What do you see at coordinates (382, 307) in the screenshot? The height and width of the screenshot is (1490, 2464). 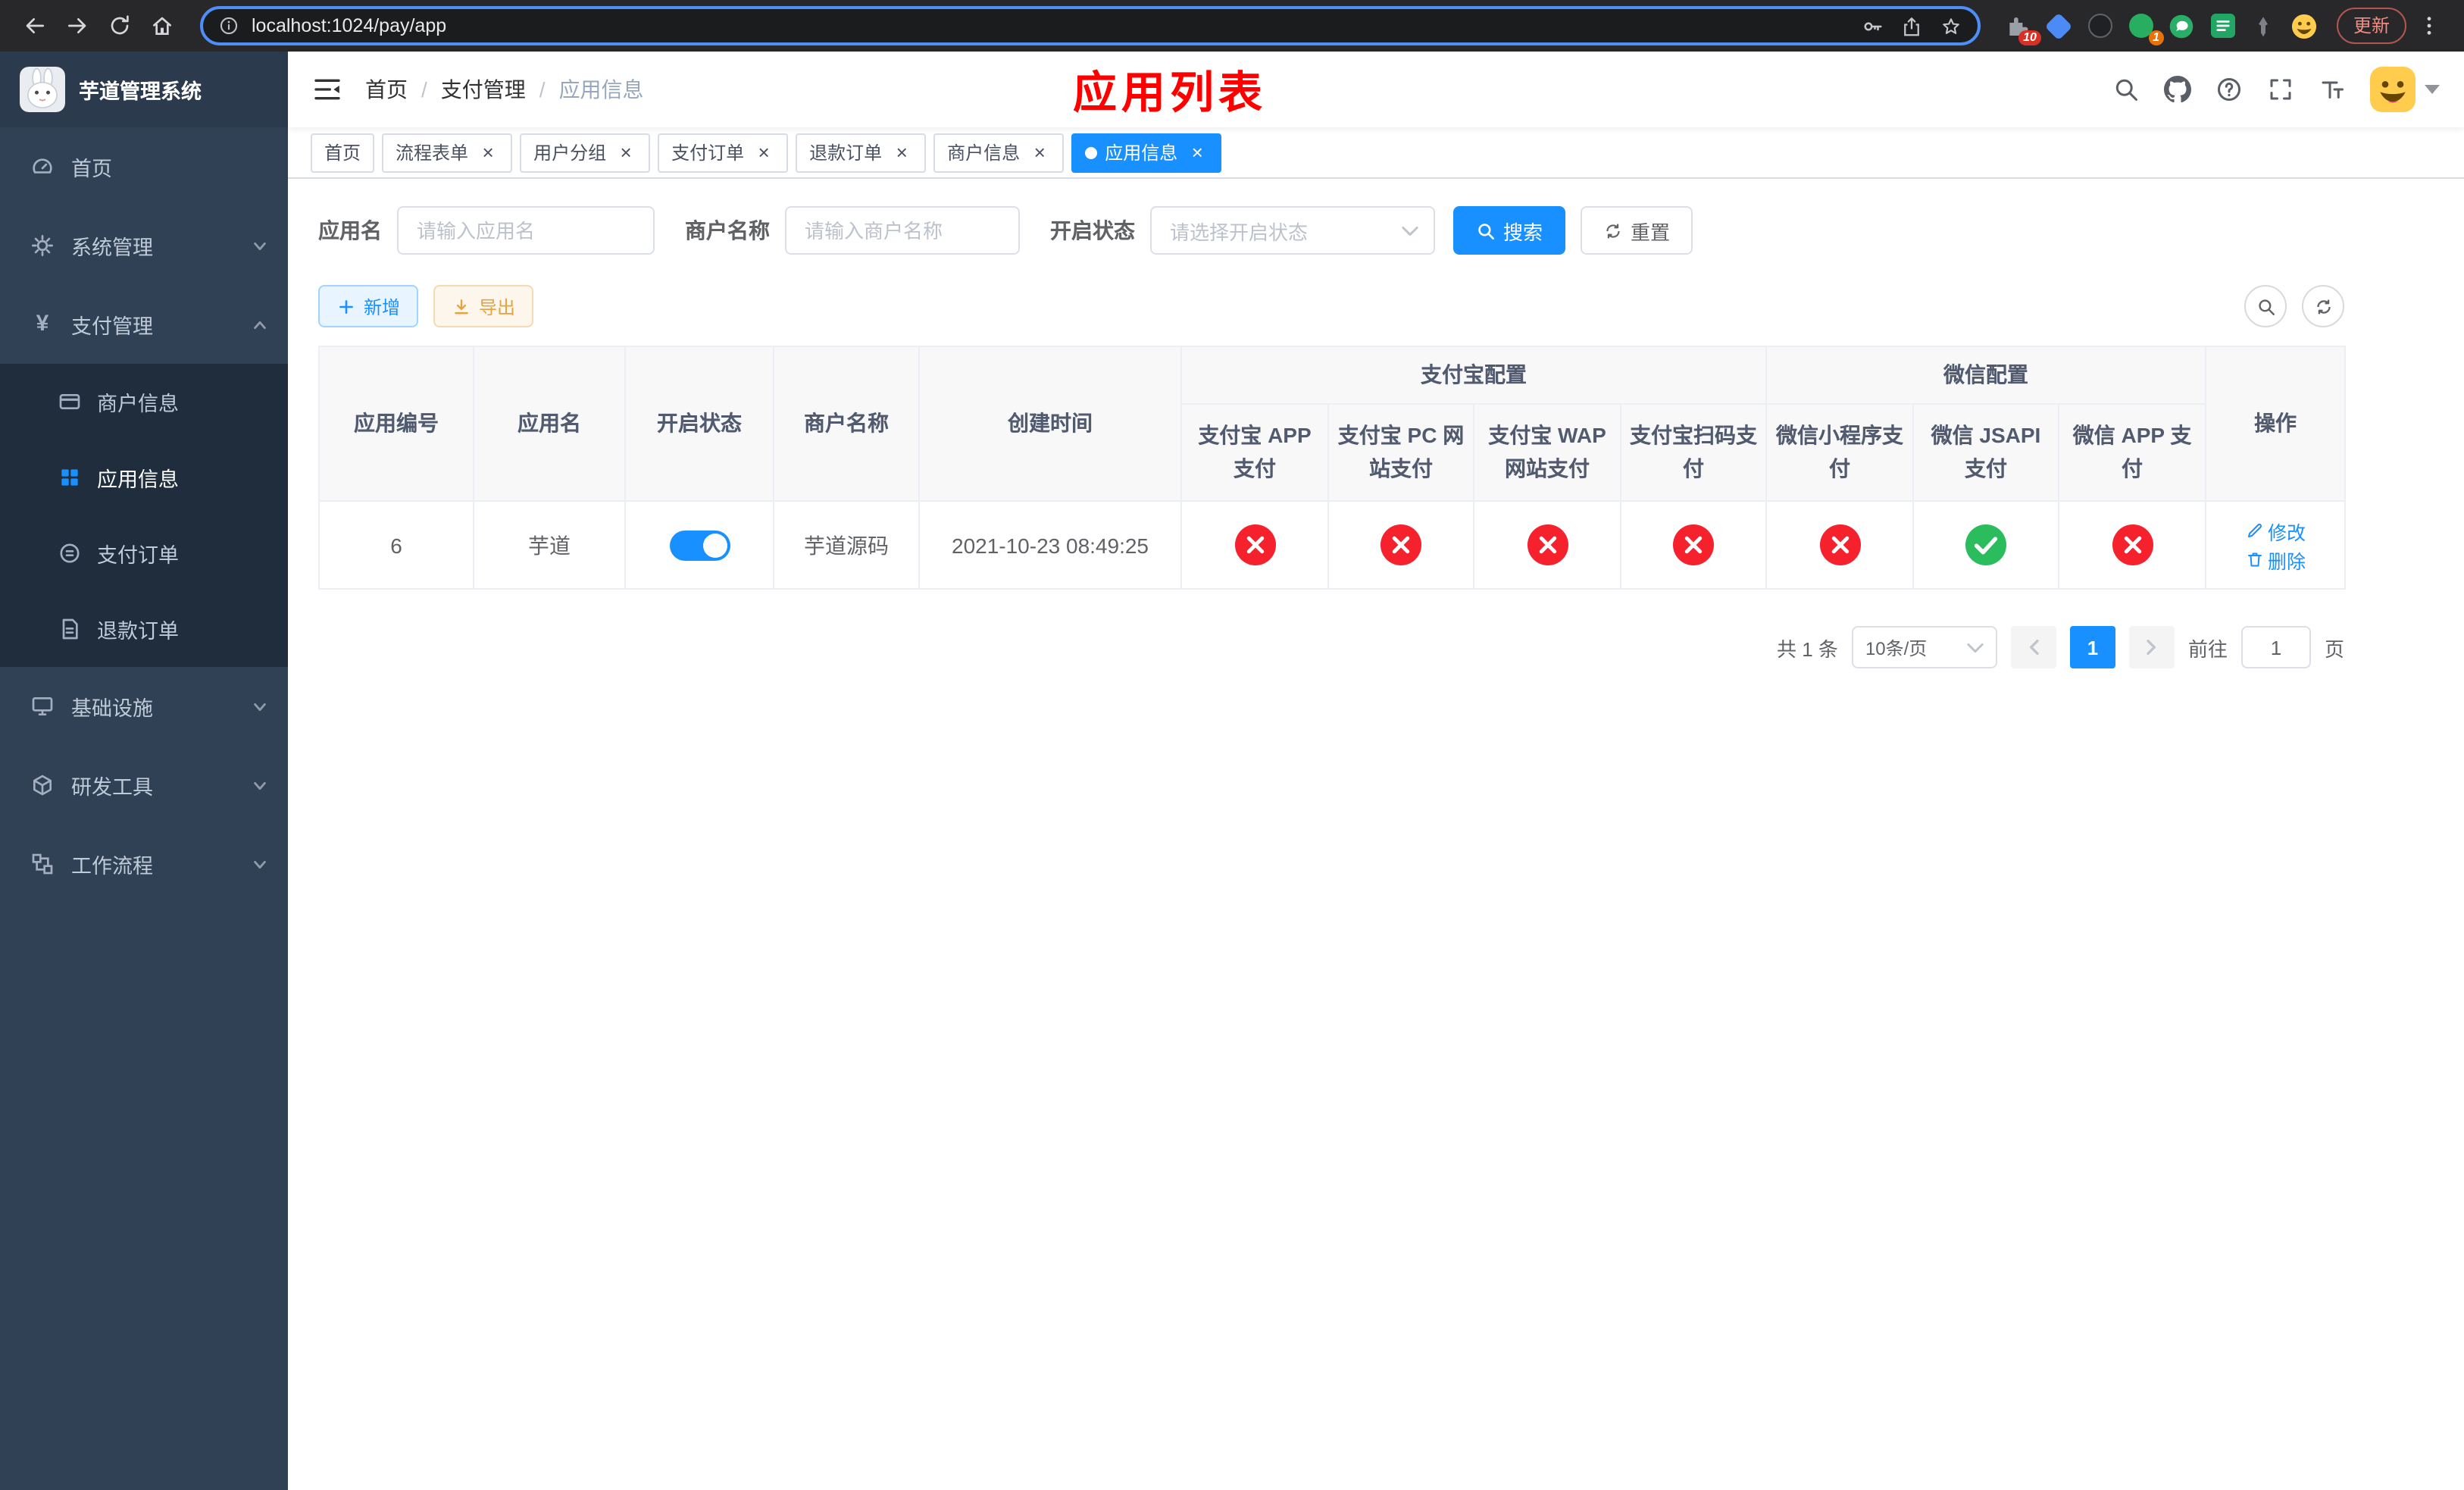 I see `add-button-label: 新增` at bounding box center [382, 307].